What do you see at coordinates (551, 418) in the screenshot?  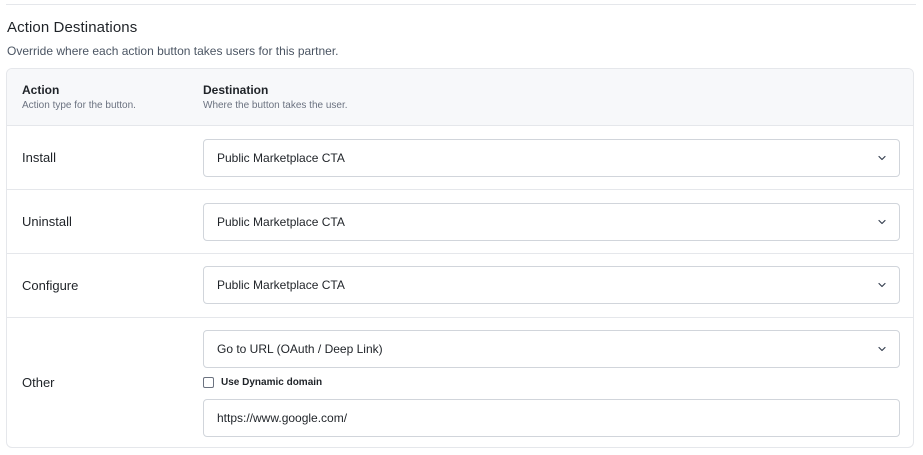 I see `destination-url-input` at bounding box center [551, 418].